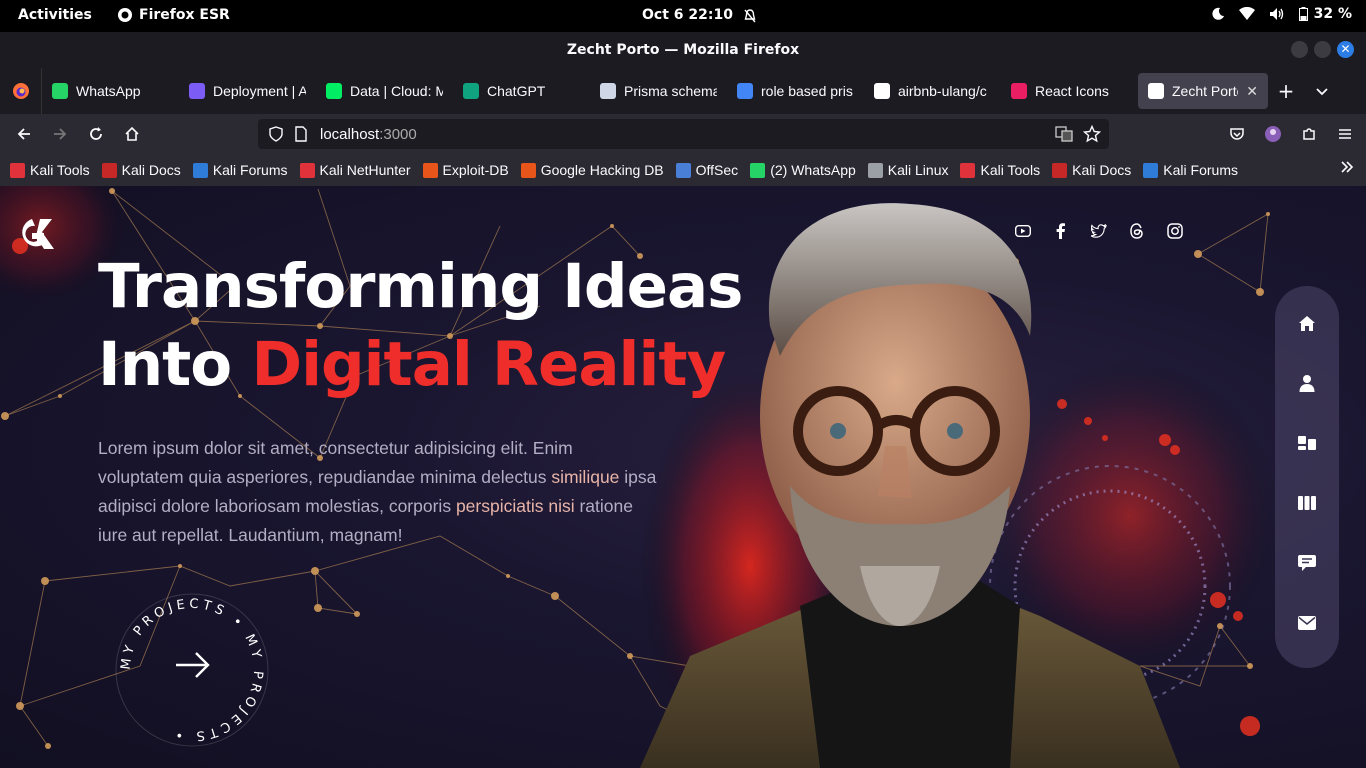  I want to click on my-projects-circular-text: MY PROJECTS • MY PROJECTS •, so click(192, 670).